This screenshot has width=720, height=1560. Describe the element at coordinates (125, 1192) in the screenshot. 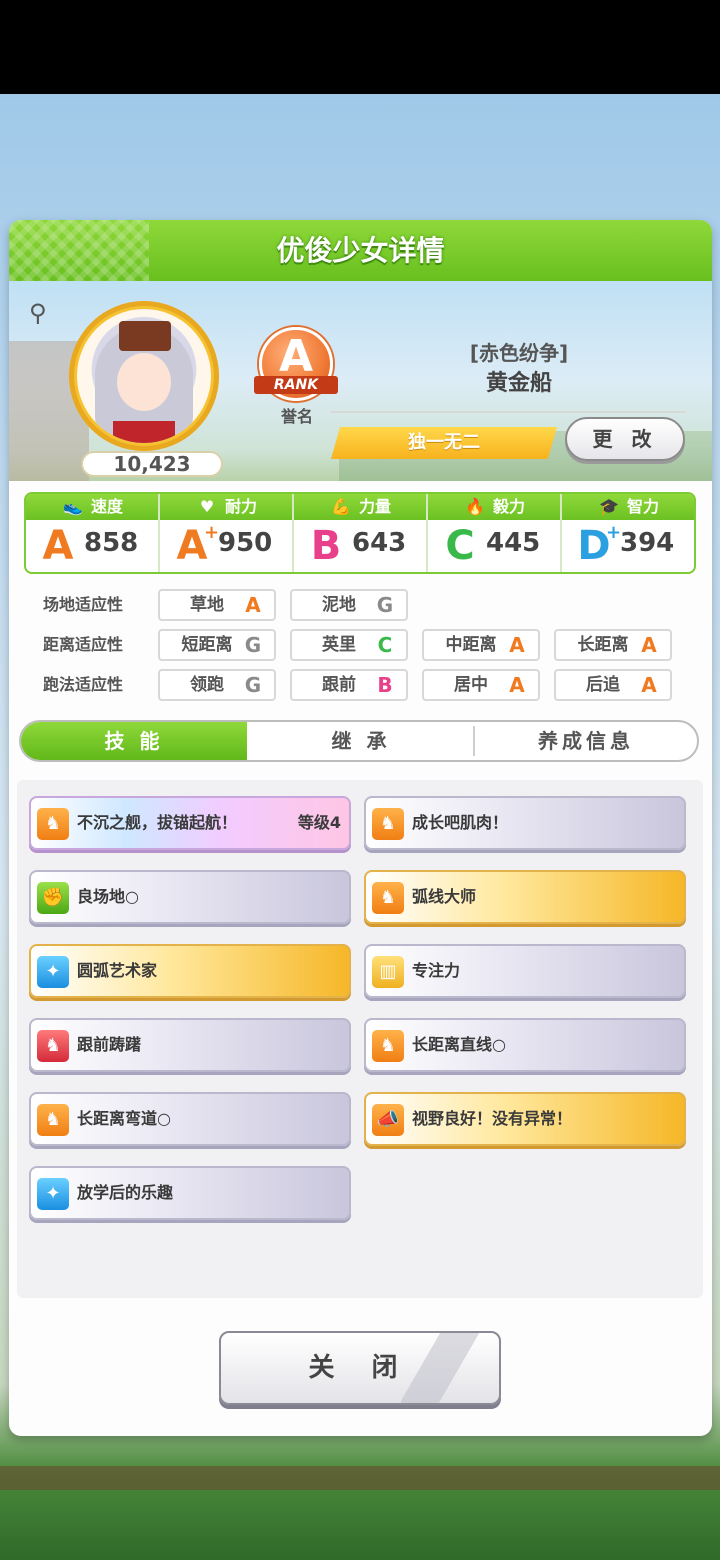

I see `skill-name: 放学后的乐趣` at that location.